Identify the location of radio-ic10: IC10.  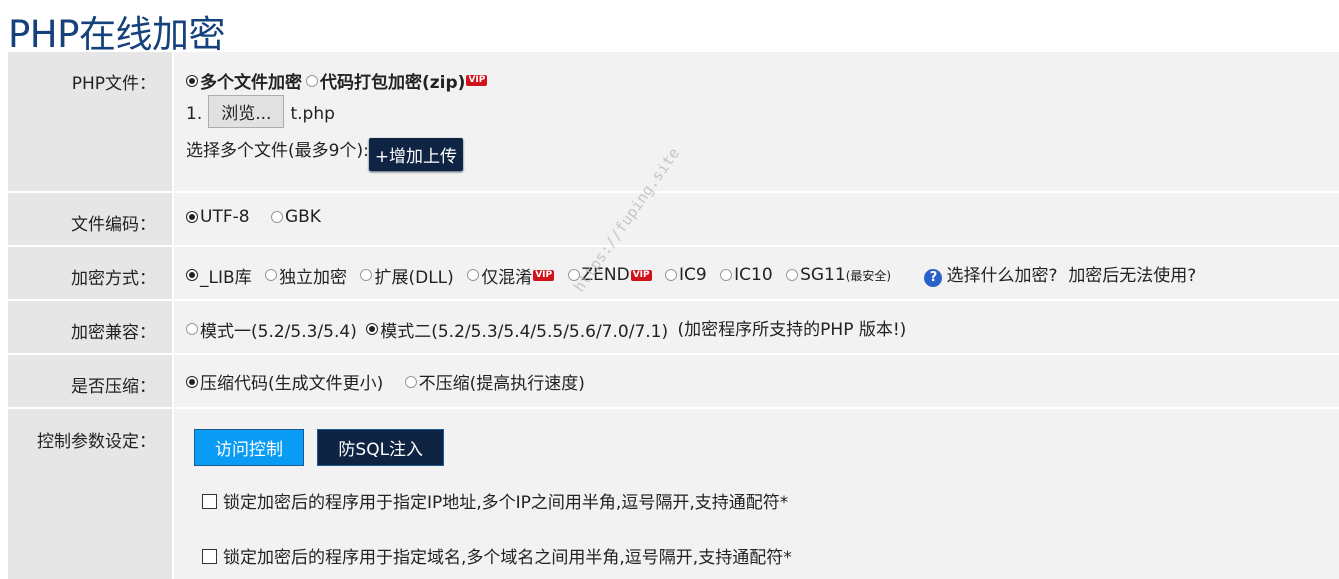
(746, 275).